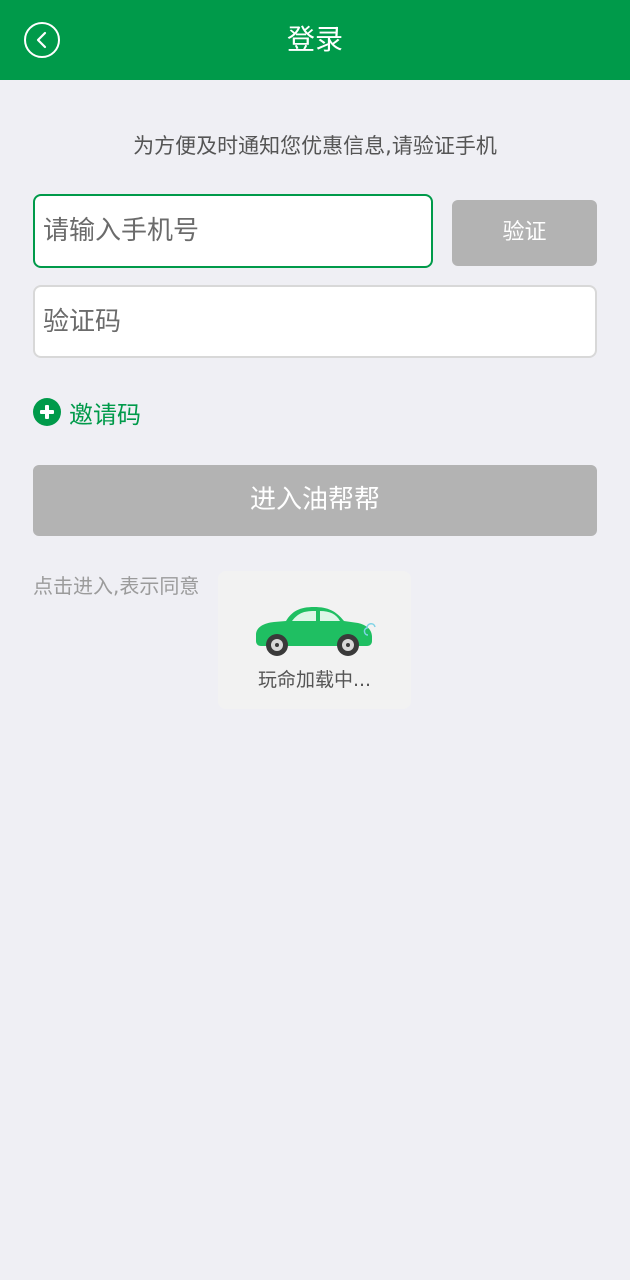 This screenshot has width=630, height=1280. What do you see at coordinates (316, 631) in the screenshot?
I see `car-icon` at bounding box center [316, 631].